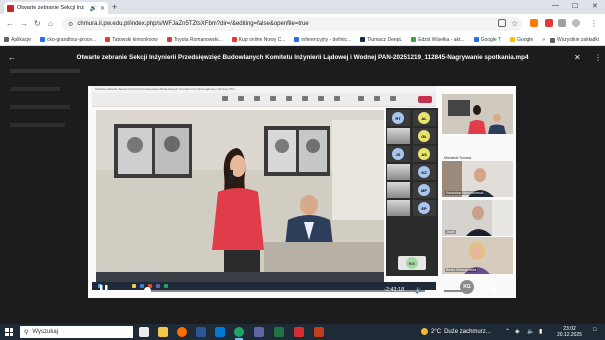 Image resolution: width=605 pixels, height=340 pixels. Describe the element at coordinates (92, 8) in the screenshot. I see `tab-audio-icon: 🔊` at that location.